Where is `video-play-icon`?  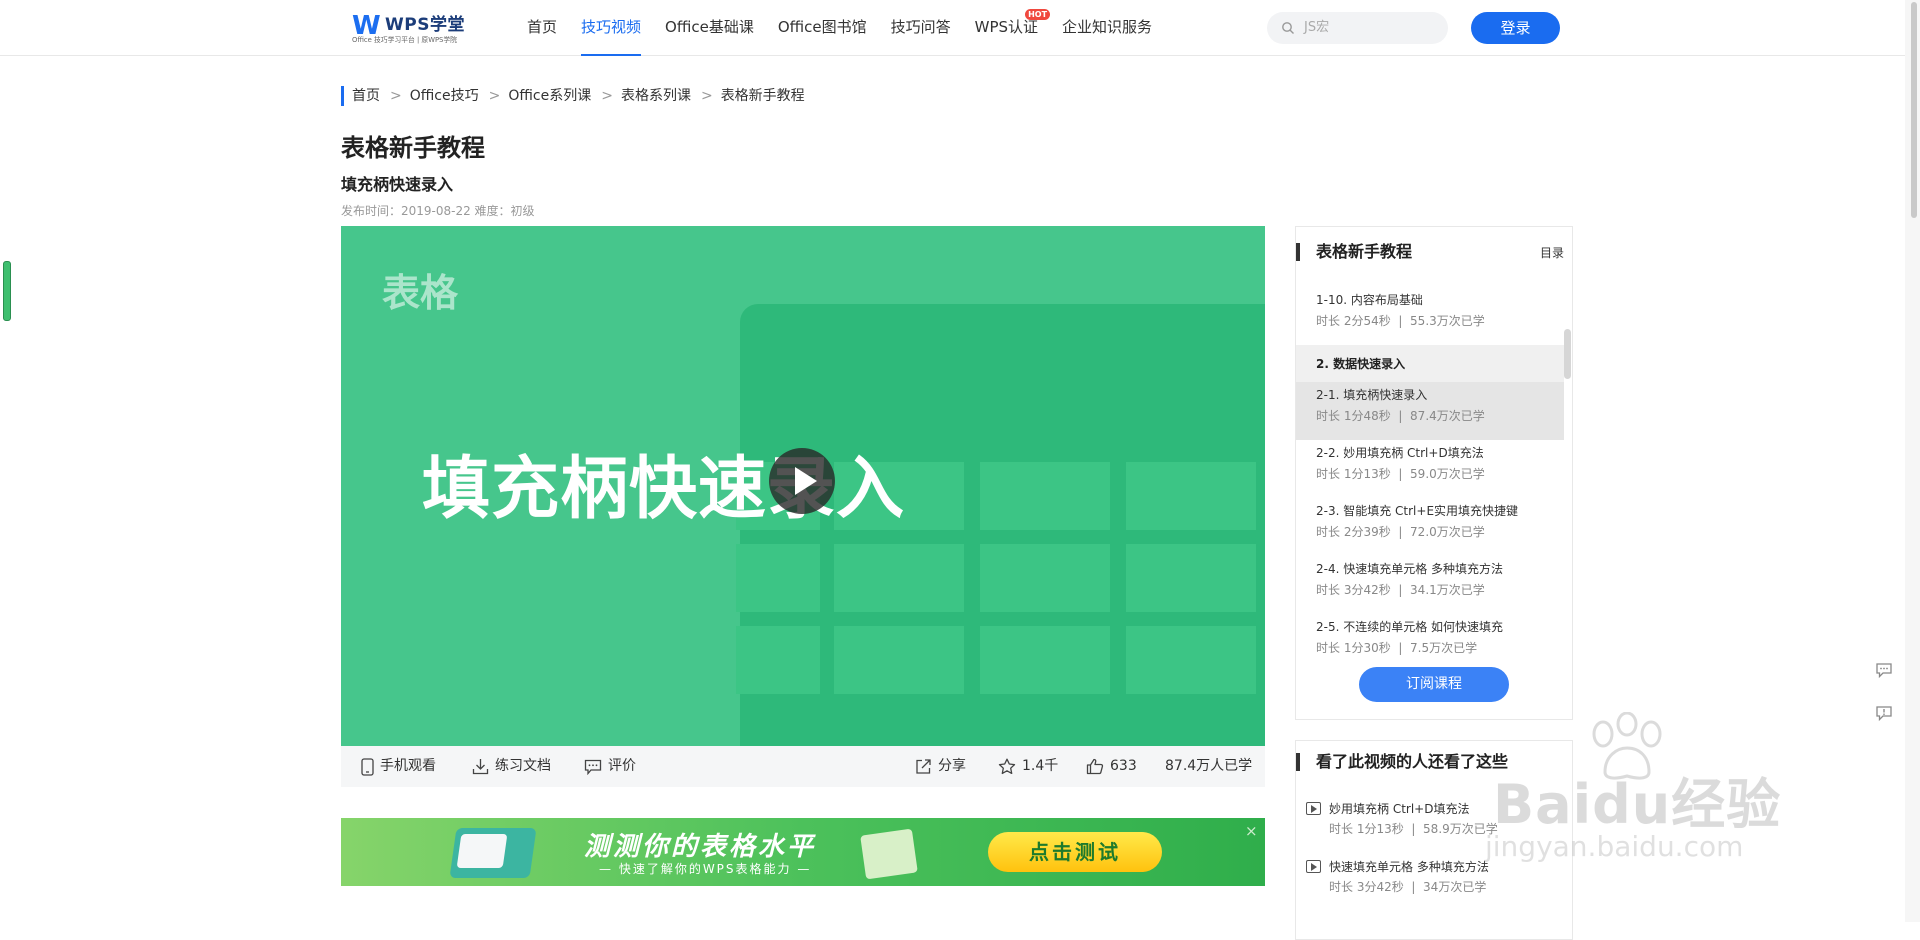
video-play-icon is located at coordinates (1313, 866).